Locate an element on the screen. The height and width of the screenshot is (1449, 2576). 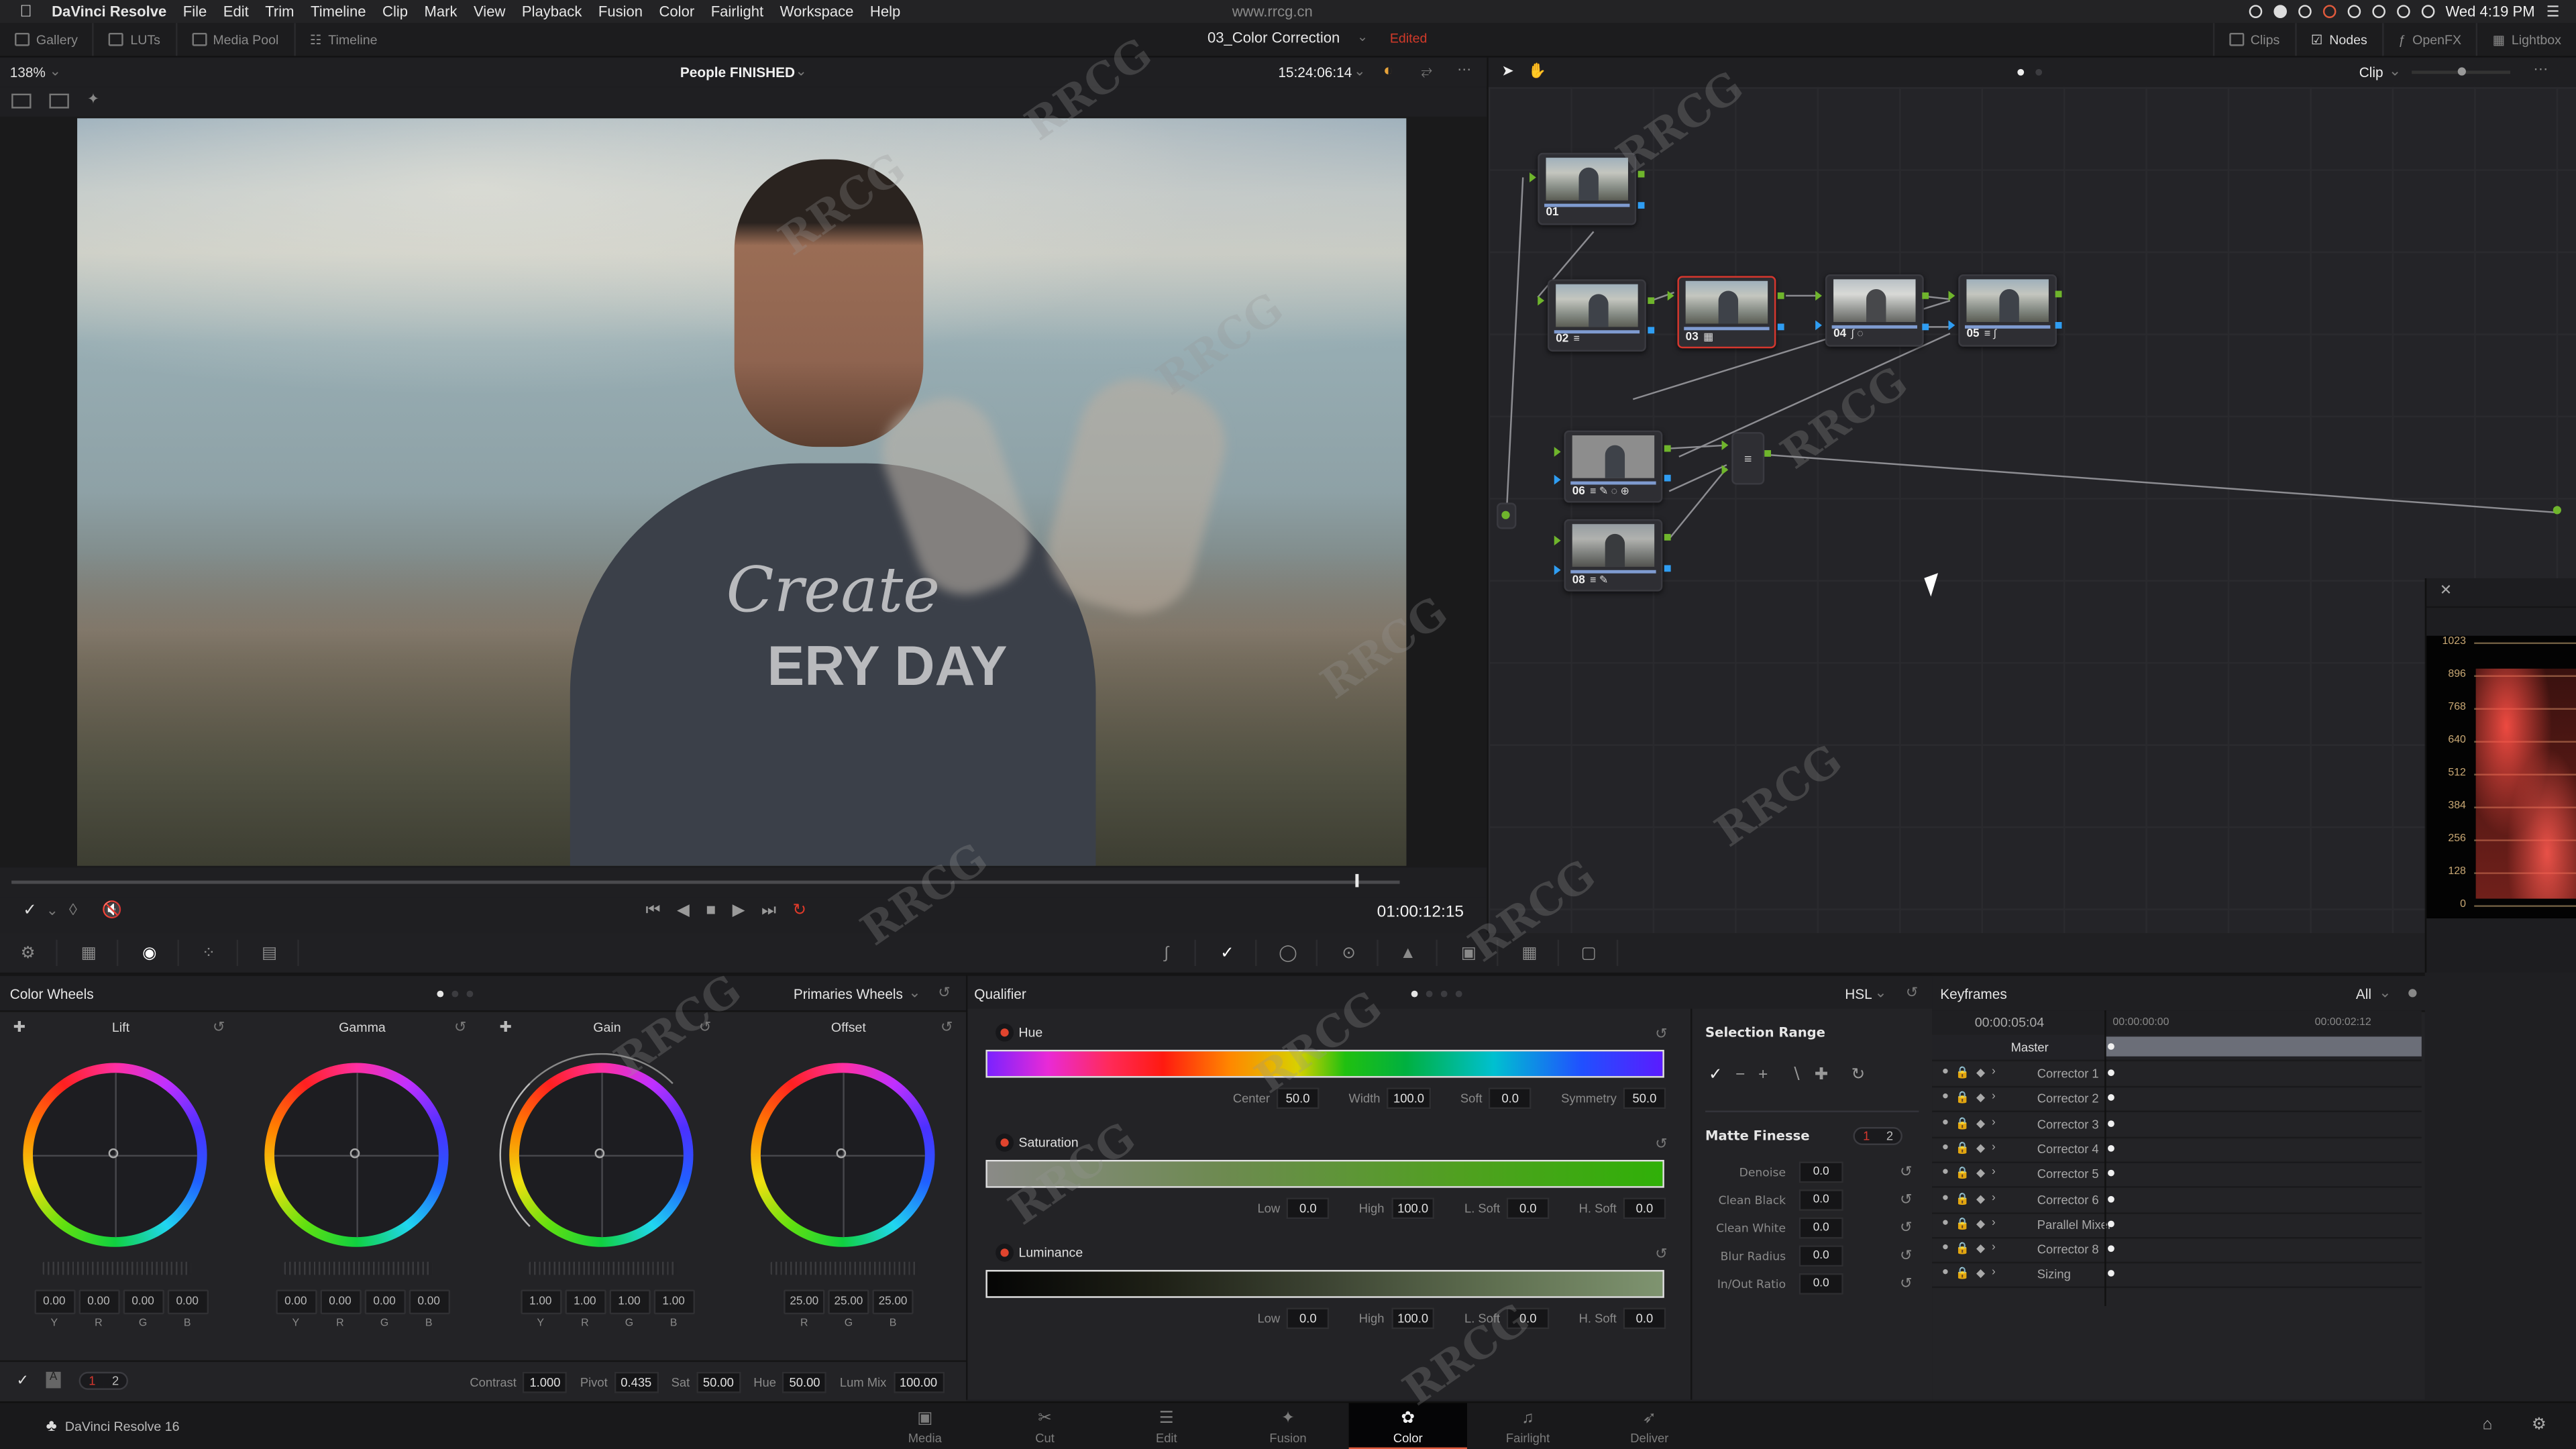
menu-timeline: Timeline is located at coordinates (338, 11).